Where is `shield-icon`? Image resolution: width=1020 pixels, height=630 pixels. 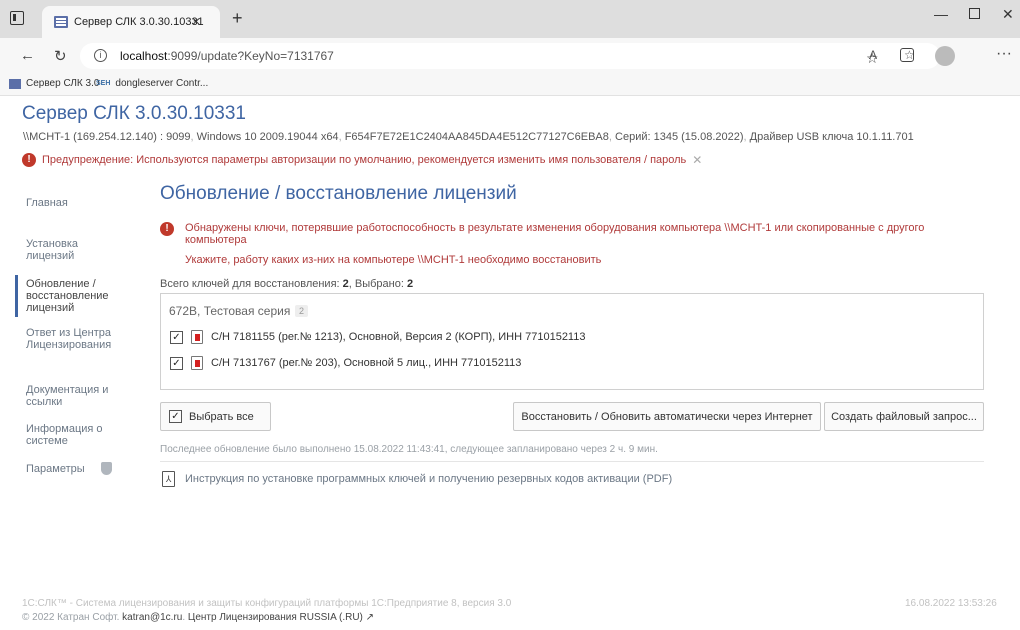
shield-icon is located at coordinates (106, 468).